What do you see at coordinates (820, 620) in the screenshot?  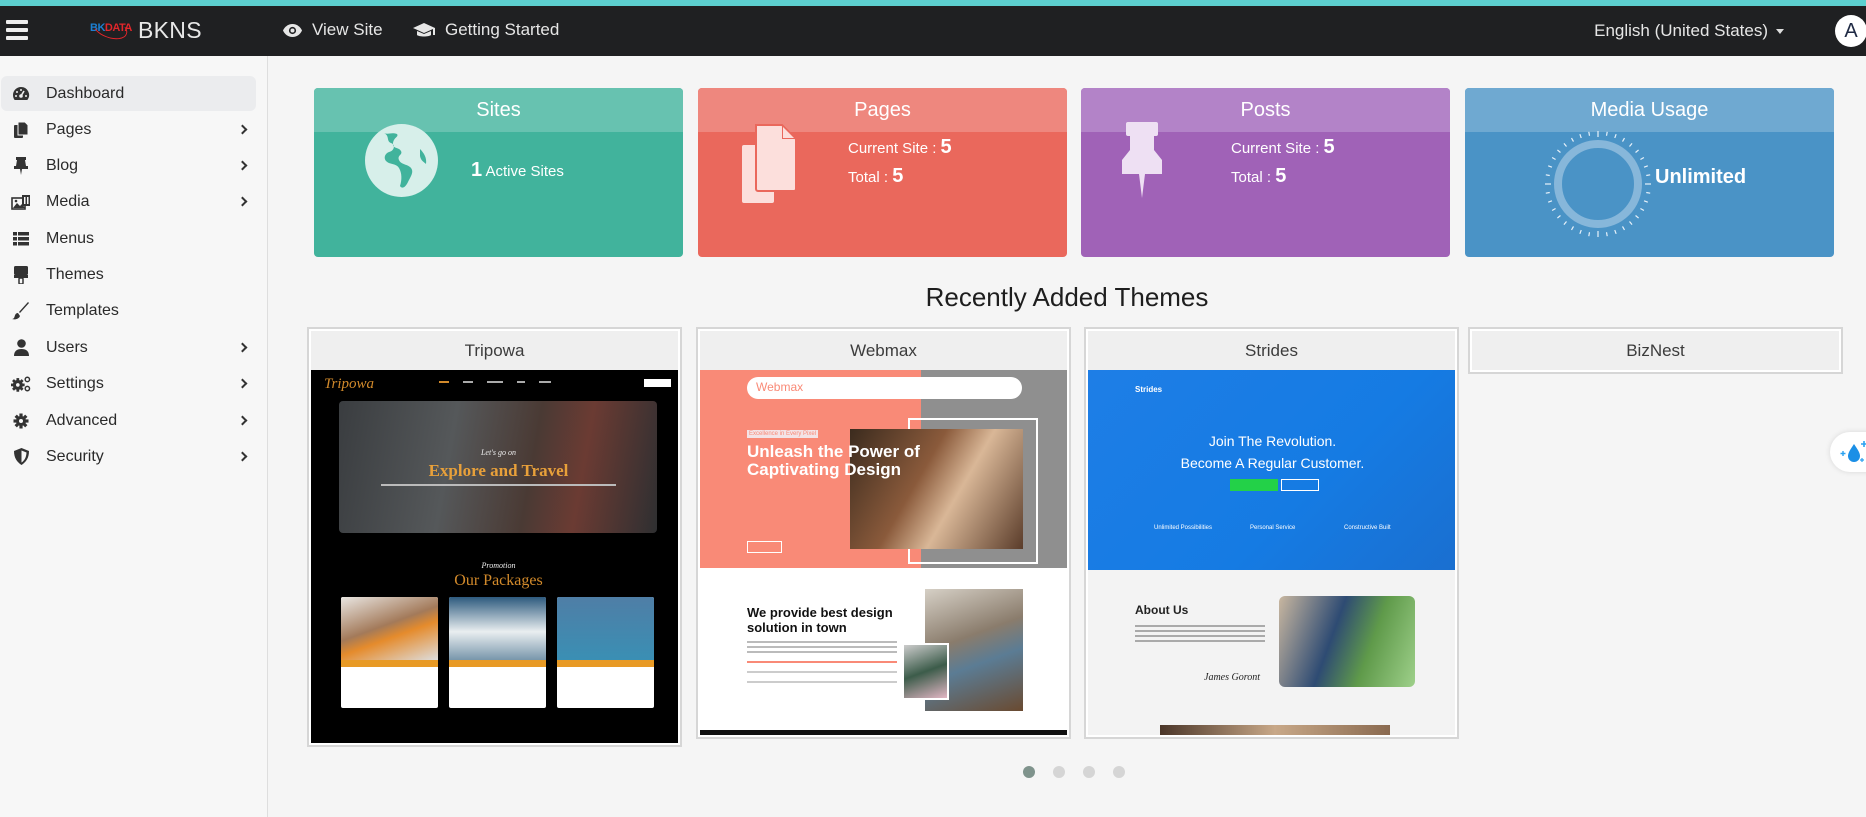 I see `preview-section-title: We provide best design solution in town` at bounding box center [820, 620].